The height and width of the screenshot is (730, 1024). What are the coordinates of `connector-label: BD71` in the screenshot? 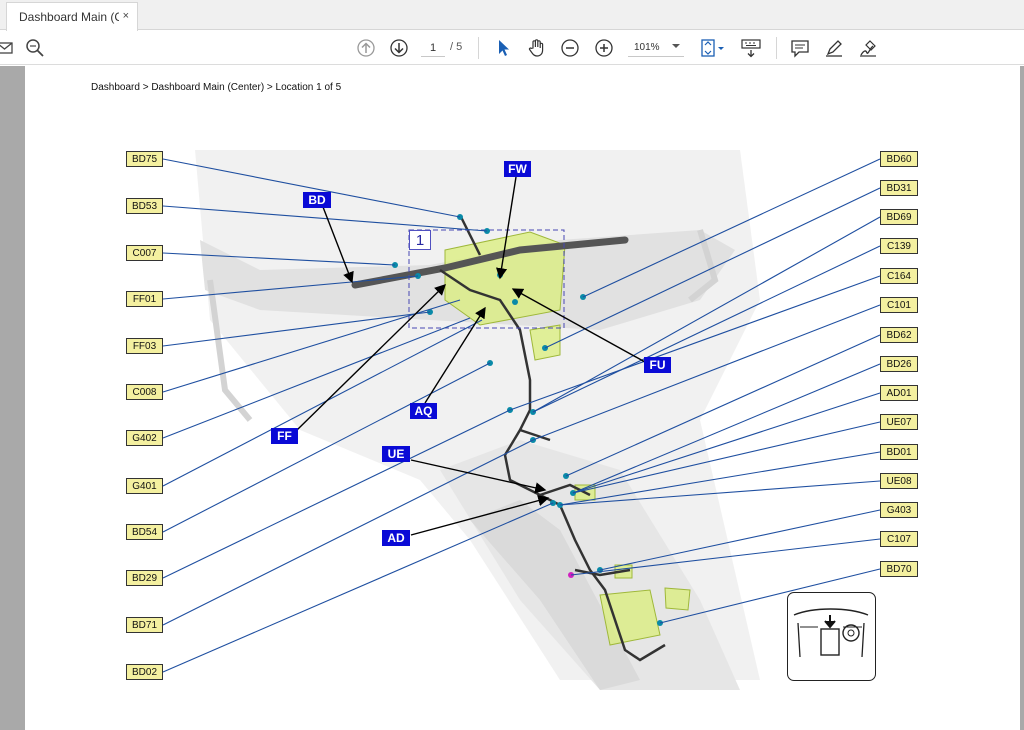 It's located at (144, 625).